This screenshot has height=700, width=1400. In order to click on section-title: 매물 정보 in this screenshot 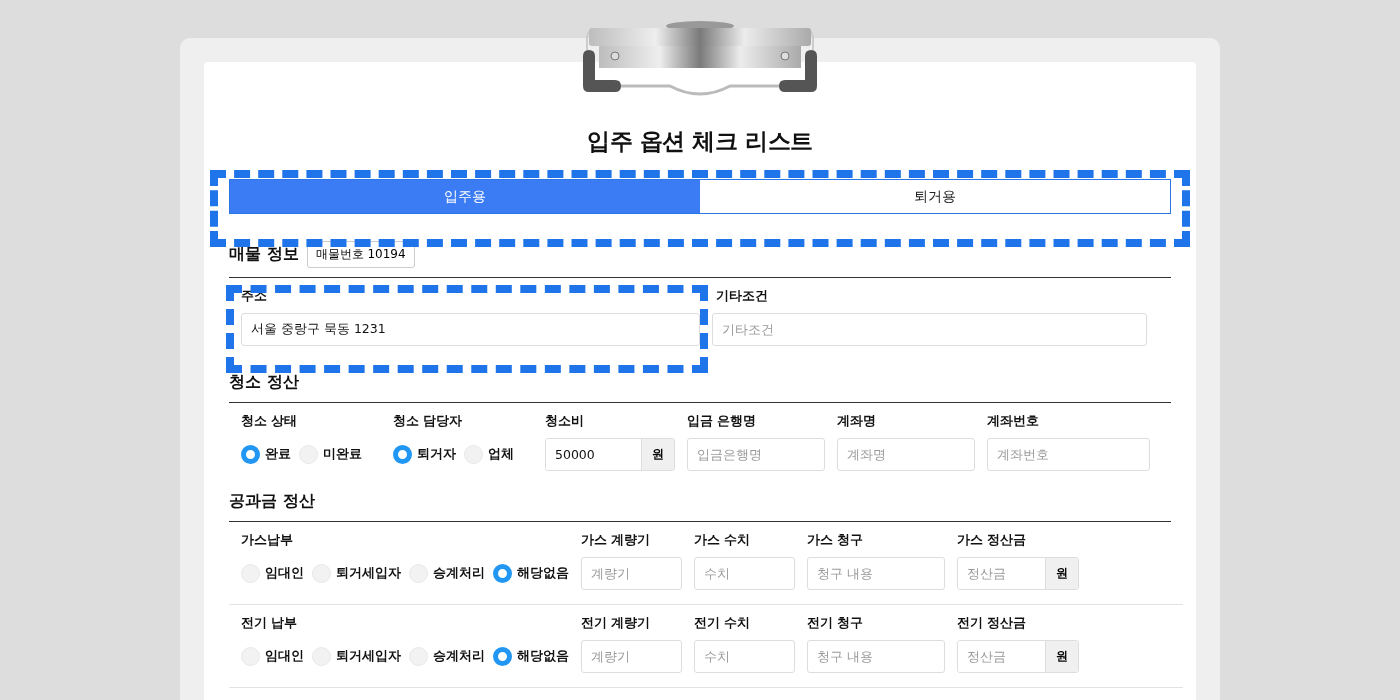, I will do `click(264, 254)`.